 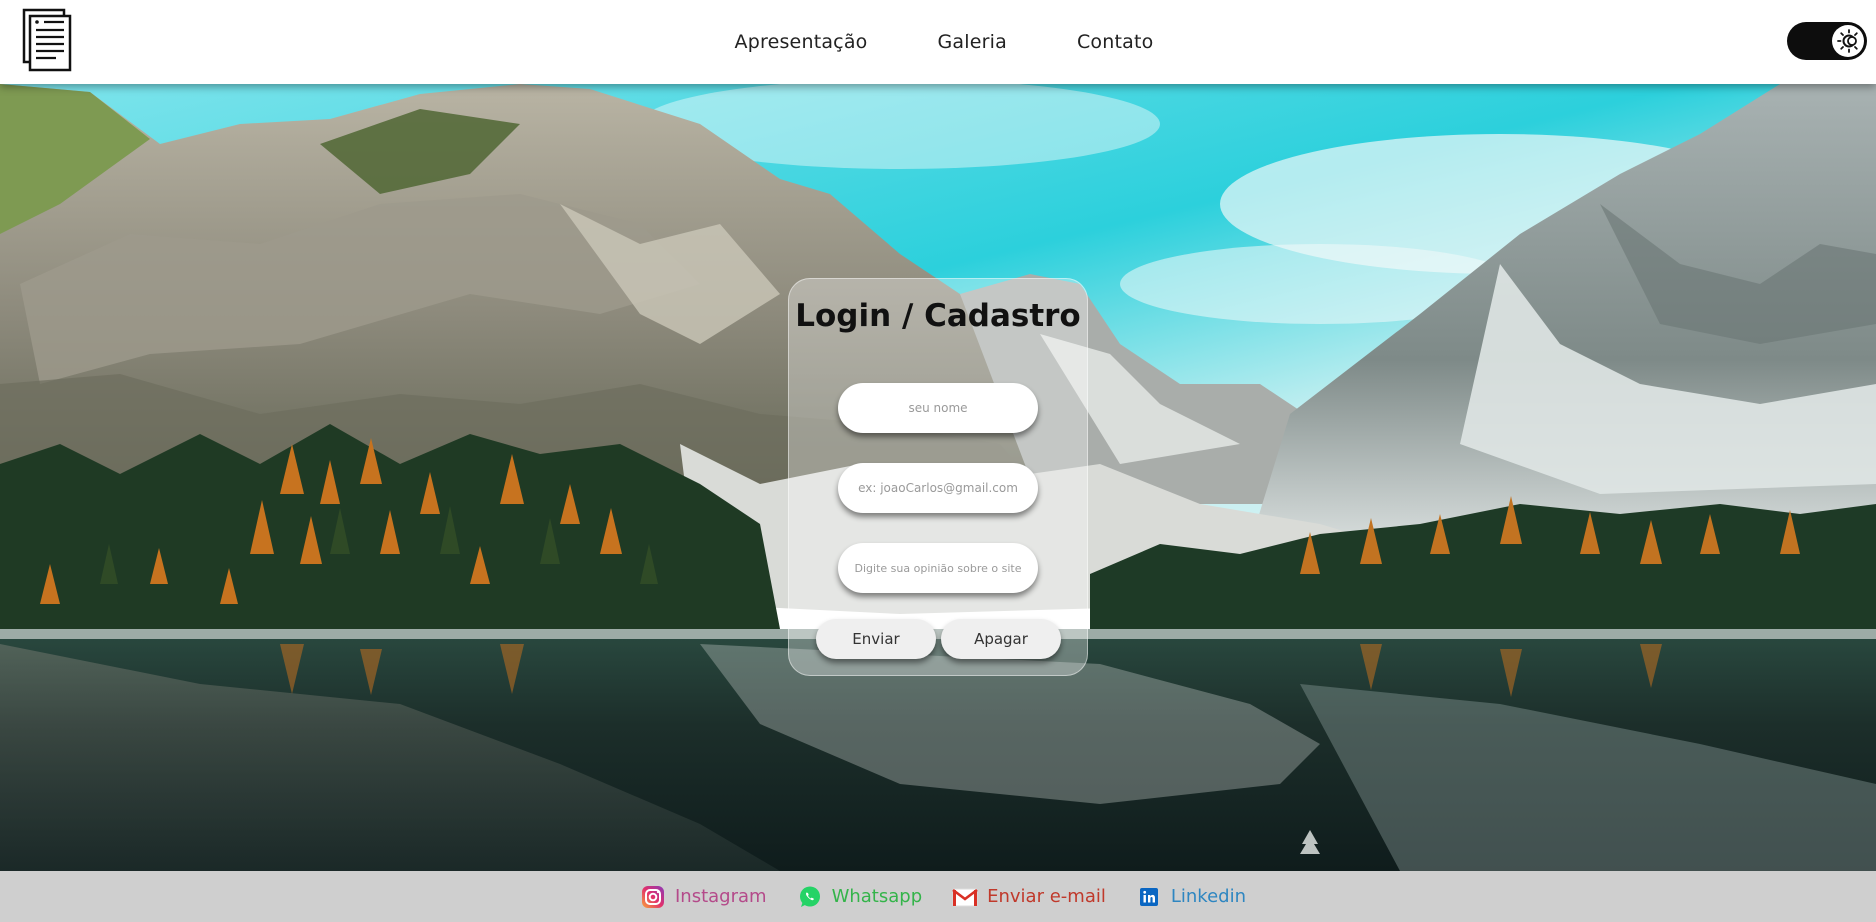 What do you see at coordinates (938, 488) in the screenshot?
I see `email-input` at bounding box center [938, 488].